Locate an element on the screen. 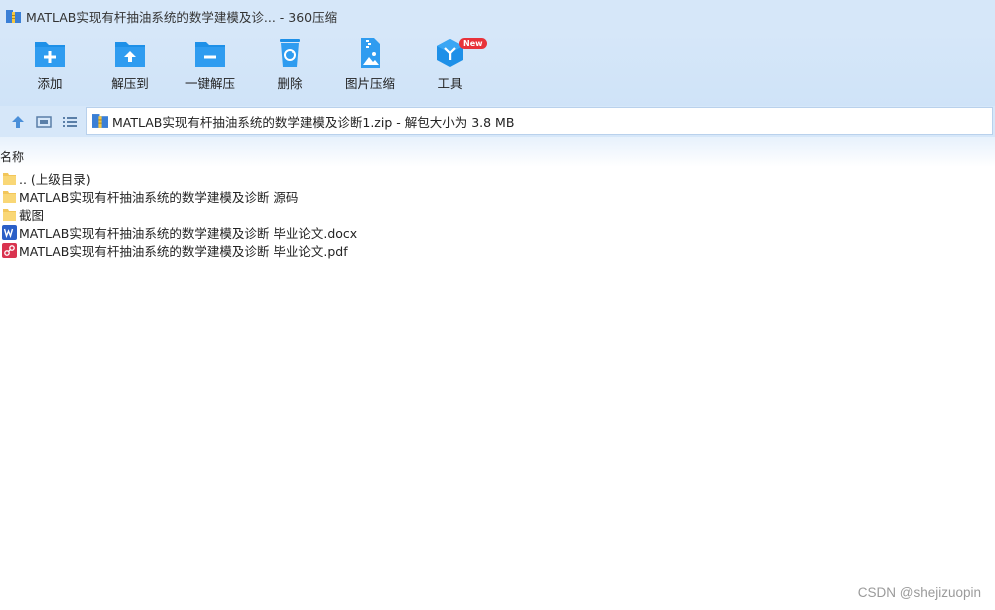  add-button: 添加 is located at coordinates (50, 68).